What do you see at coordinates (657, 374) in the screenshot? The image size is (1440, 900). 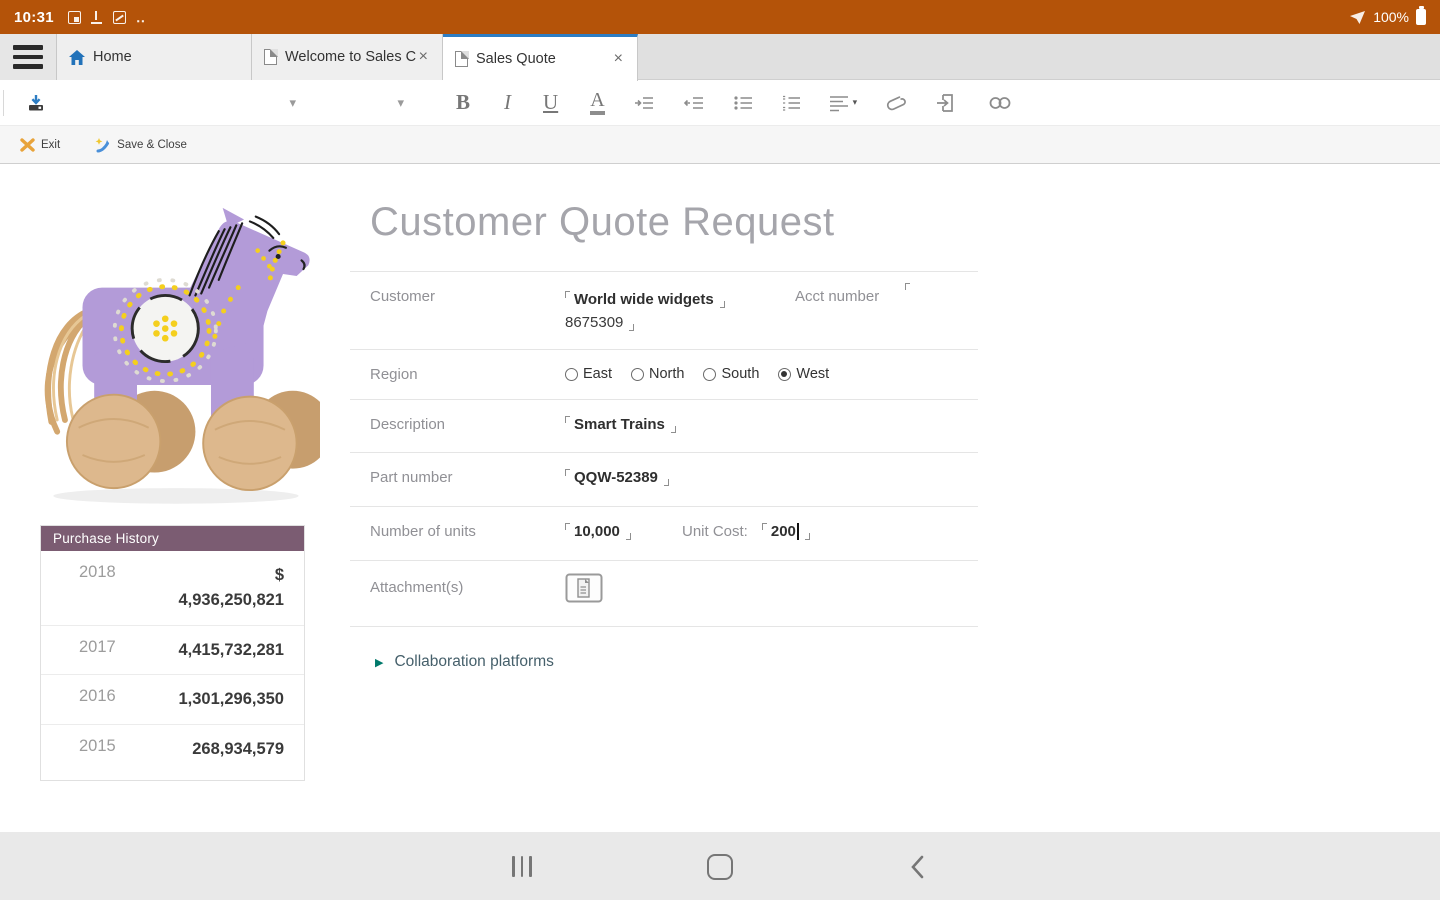 I see `radio-north: North` at bounding box center [657, 374].